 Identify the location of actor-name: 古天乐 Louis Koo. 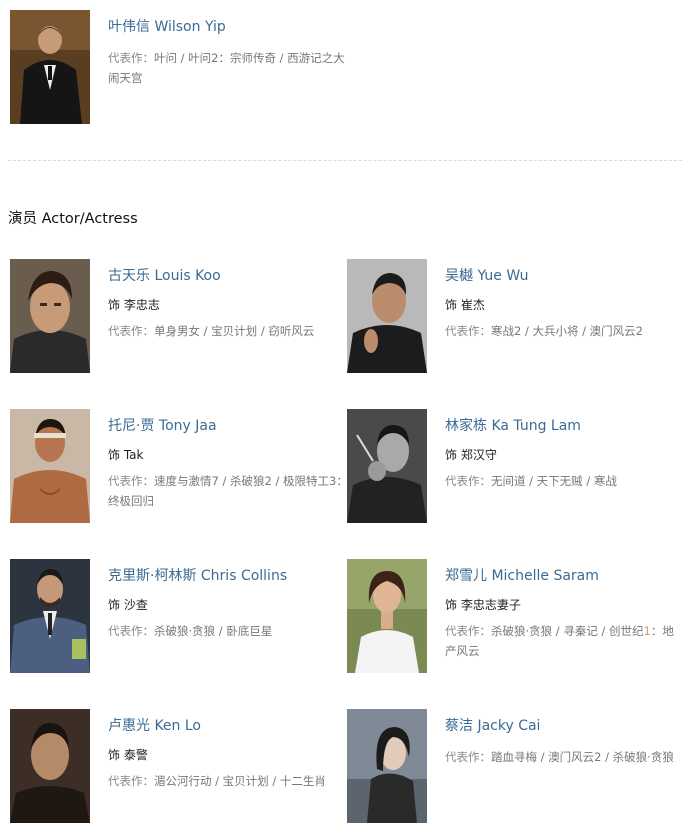
(228, 276).